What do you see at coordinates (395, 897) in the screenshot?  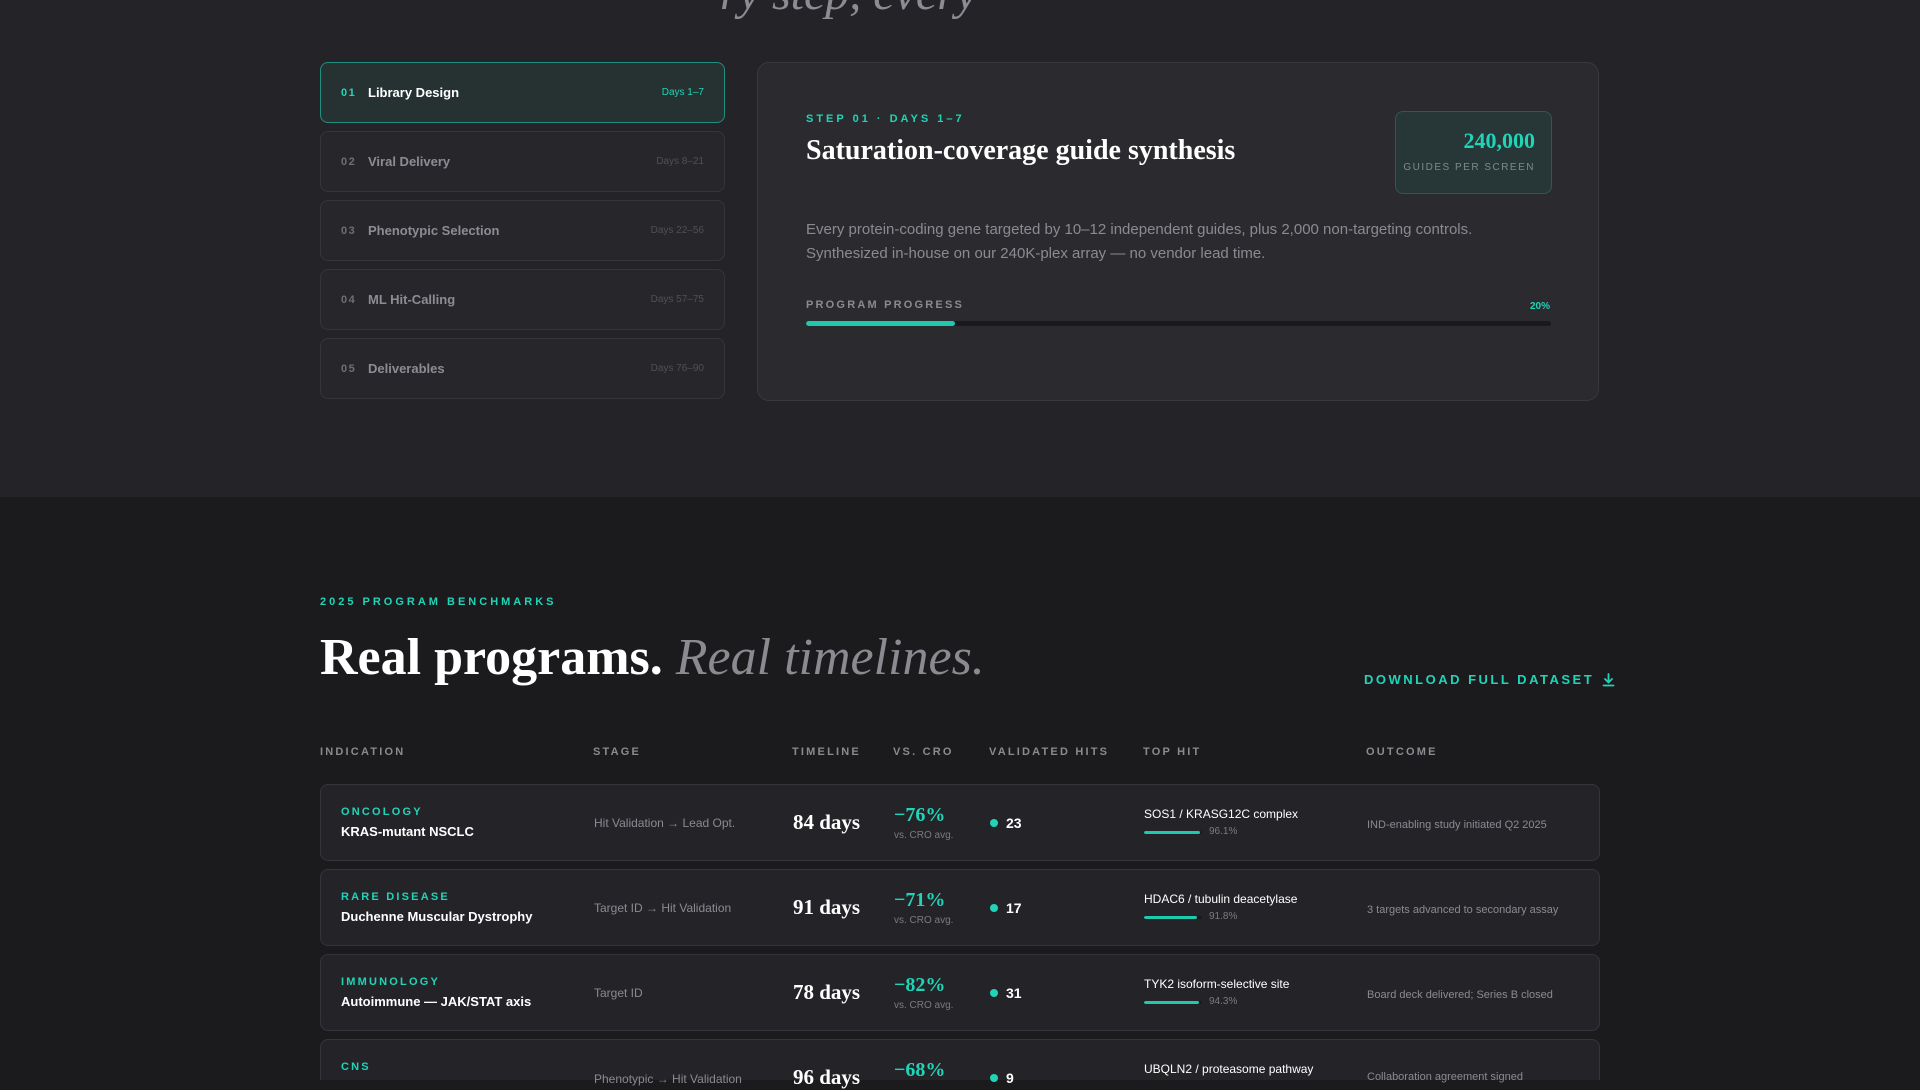 I see `therapeutic-area: RARE DISEASE` at bounding box center [395, 897].